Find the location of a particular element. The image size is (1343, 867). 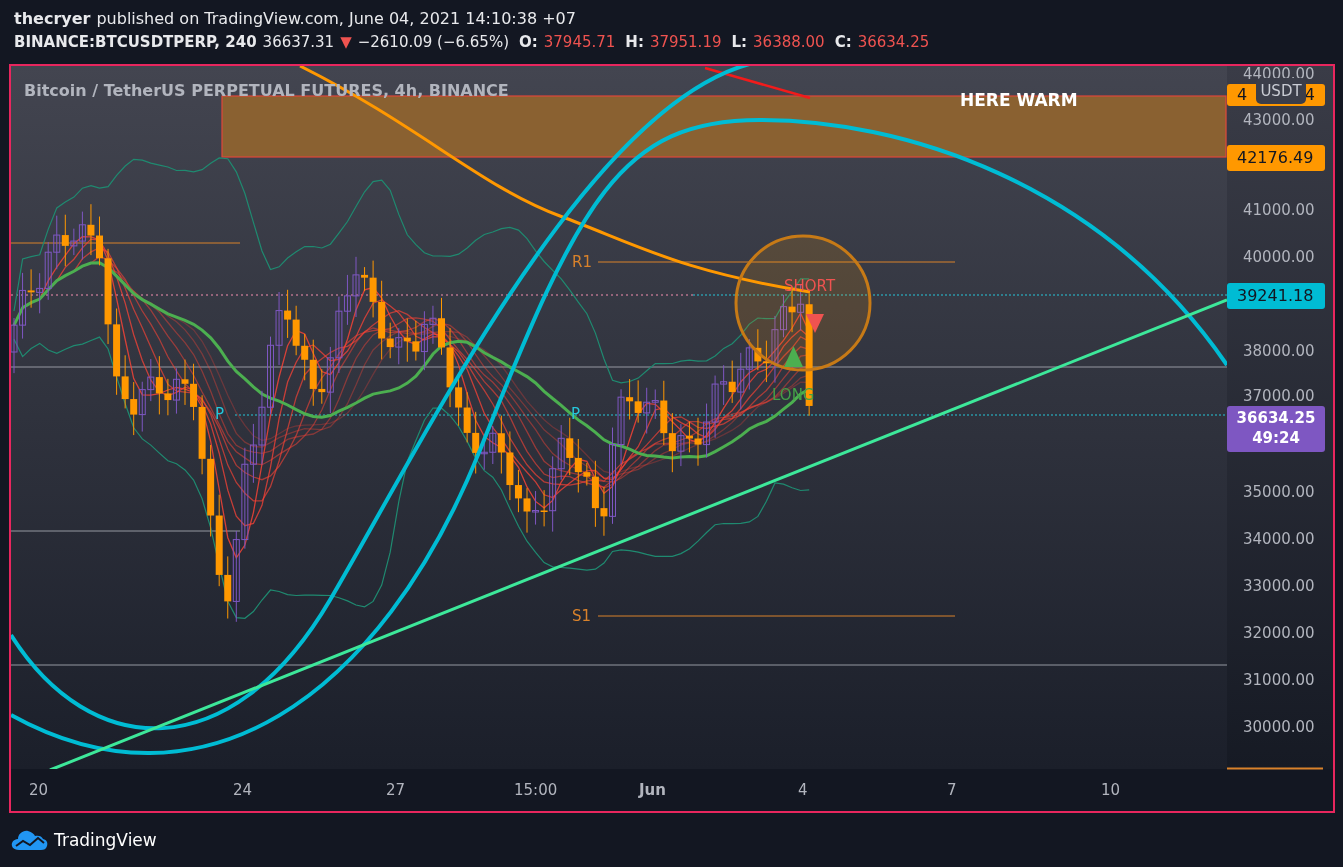

price-axis-label: 43000.00 is located at coordinates (1279, 120).